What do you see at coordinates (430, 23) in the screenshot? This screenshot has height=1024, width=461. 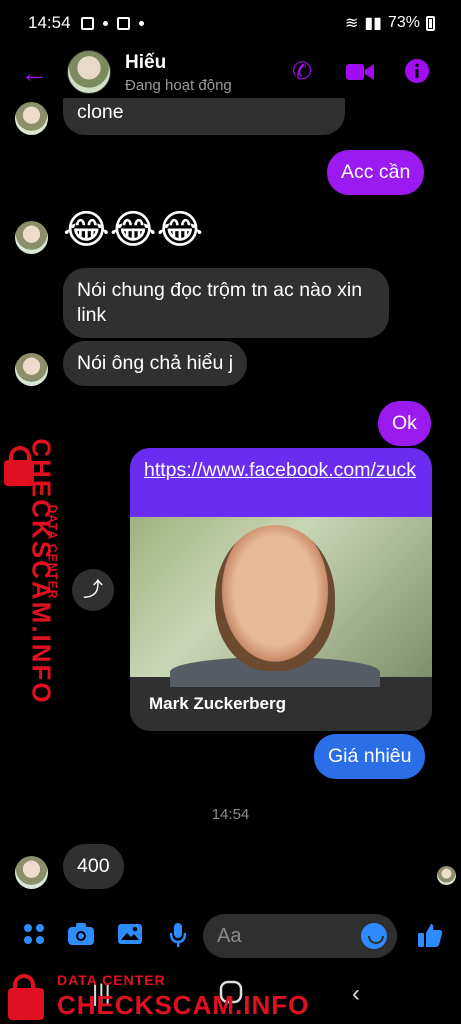 I see `battery-icon` at bounding box center [430, 23].